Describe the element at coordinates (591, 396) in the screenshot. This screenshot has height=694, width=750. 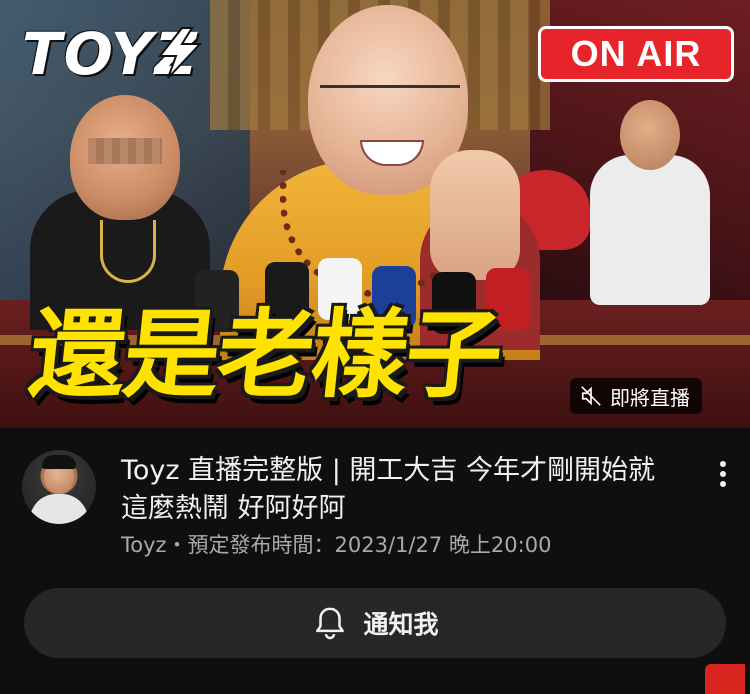
I see `sound-muted-icon` at that location.